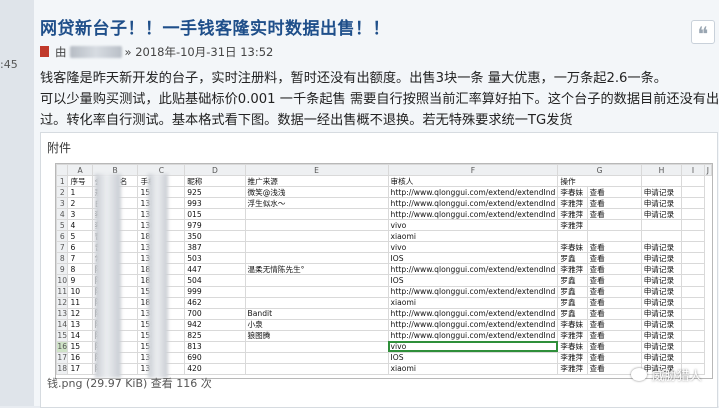  Describe the element at coordinates (215, 26) in the screenshot. I see `post-title: 网贷新台子！！一手钱客隆实时数据出售！！` at that location.